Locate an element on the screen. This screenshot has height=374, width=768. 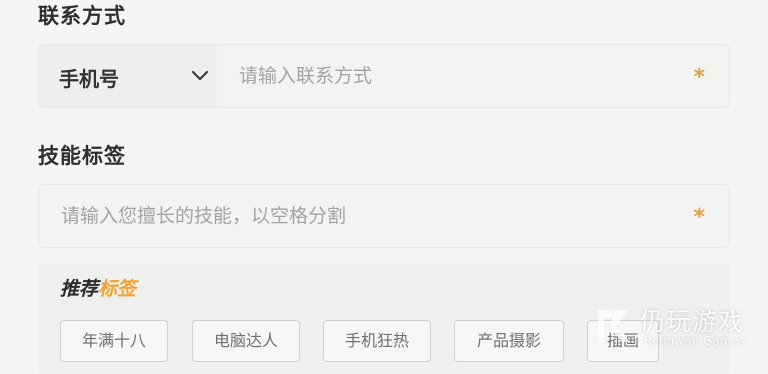
tag-chip: 电脑达人 is located at coordinates (246, 341).